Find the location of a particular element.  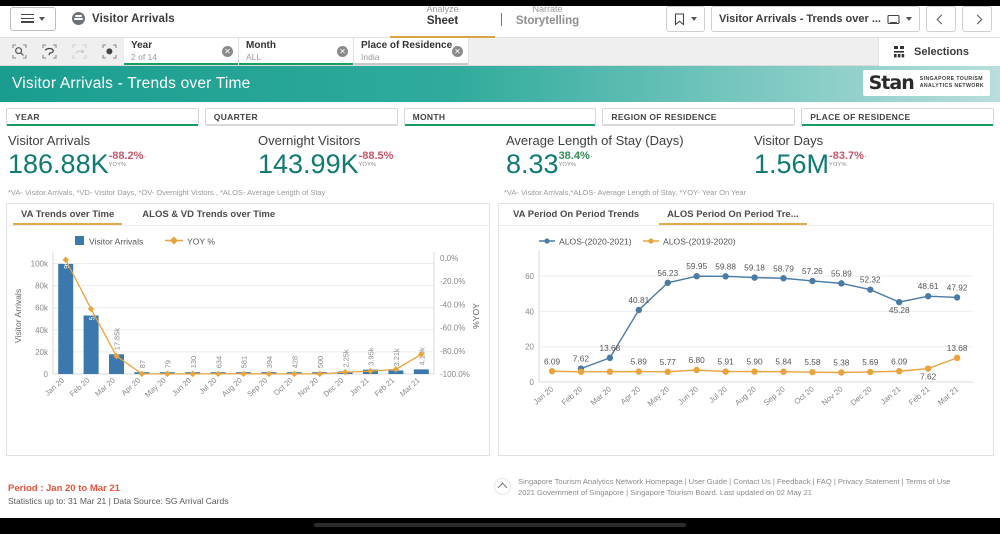

svg-text: 5.38 is located at coordinates (841, 363).